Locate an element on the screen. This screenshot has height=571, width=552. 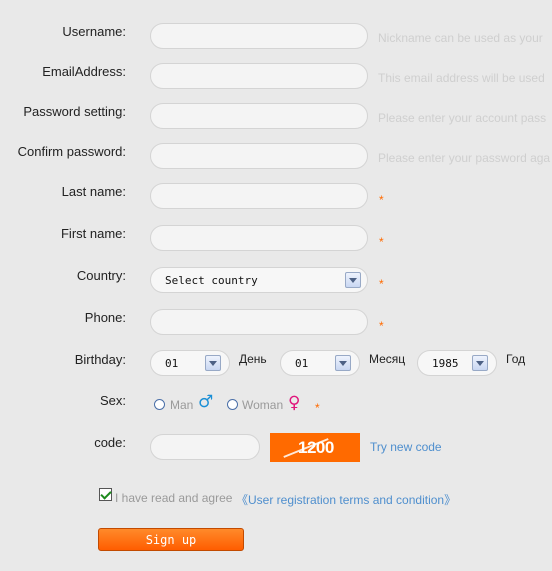
confirm-password-input is located at coordinates (259, 156).